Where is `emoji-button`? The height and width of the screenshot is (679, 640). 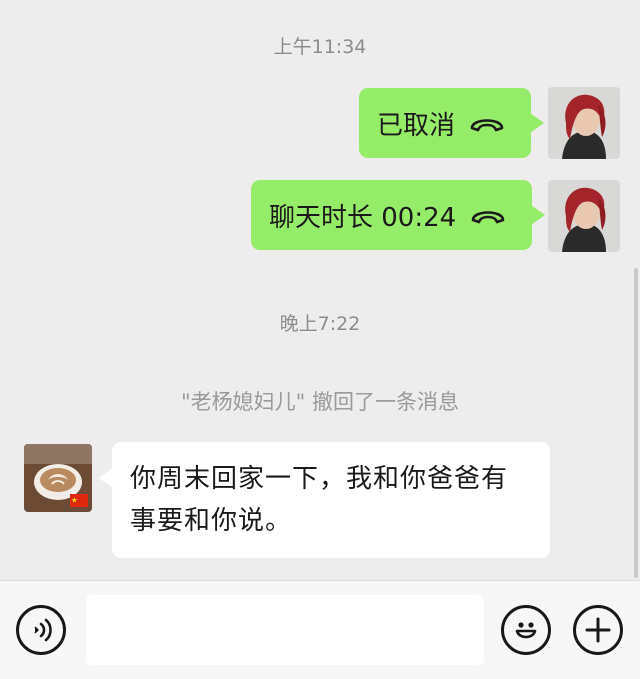
emoji-button is located at coordinates (526, 630).